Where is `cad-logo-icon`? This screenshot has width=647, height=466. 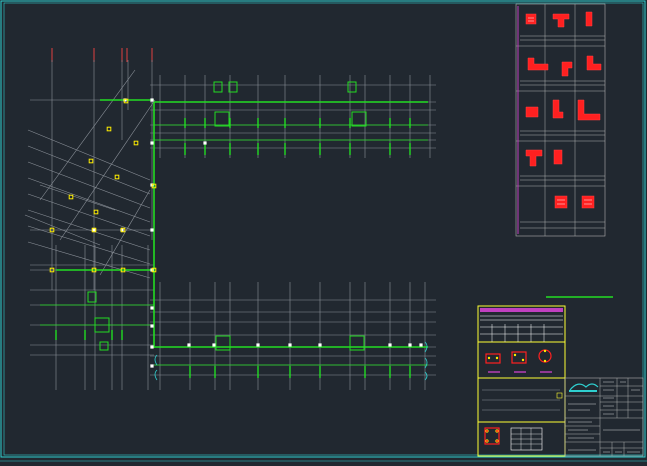 cad-logo-icon is located at coordinates (584, 387).